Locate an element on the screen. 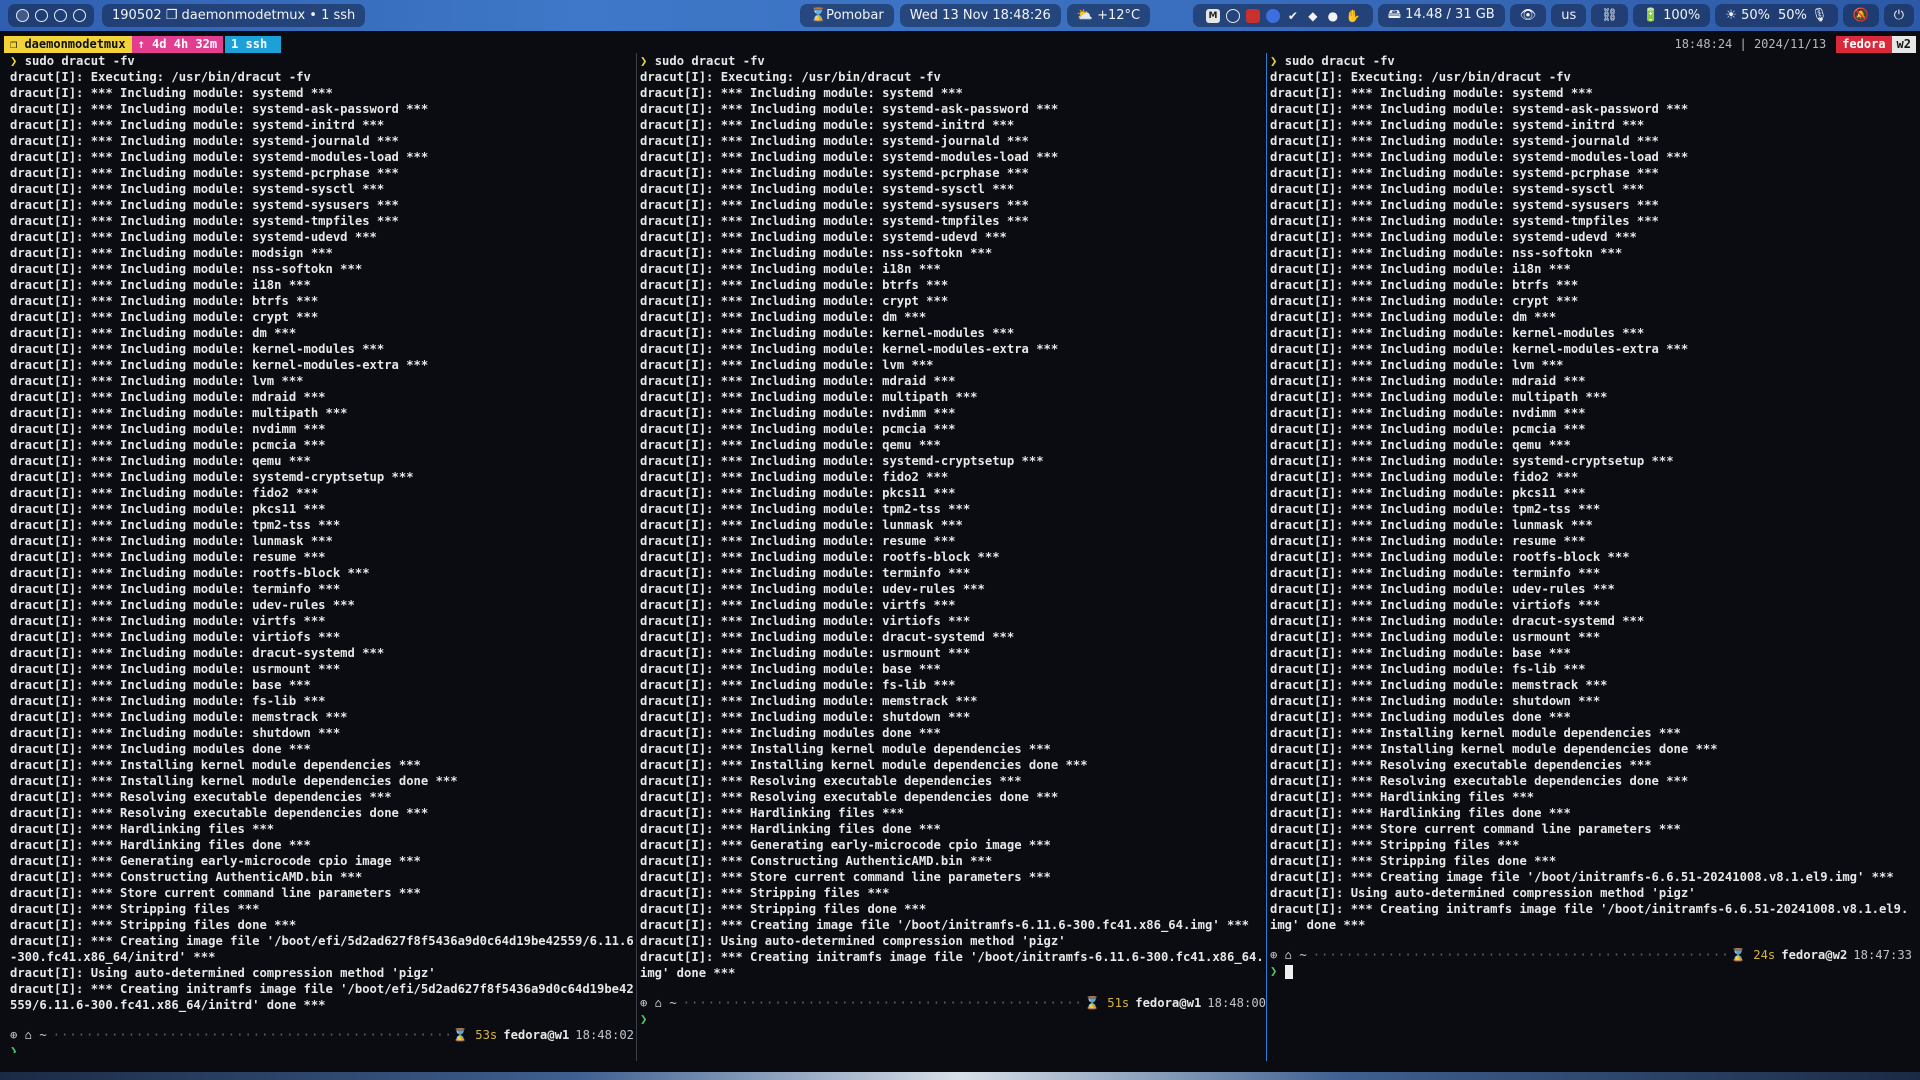 The width and height of the screenshot is (1920, 1080). date-time: Wed 13 Nov 18:48:26 is located at coordinates (980, 15).